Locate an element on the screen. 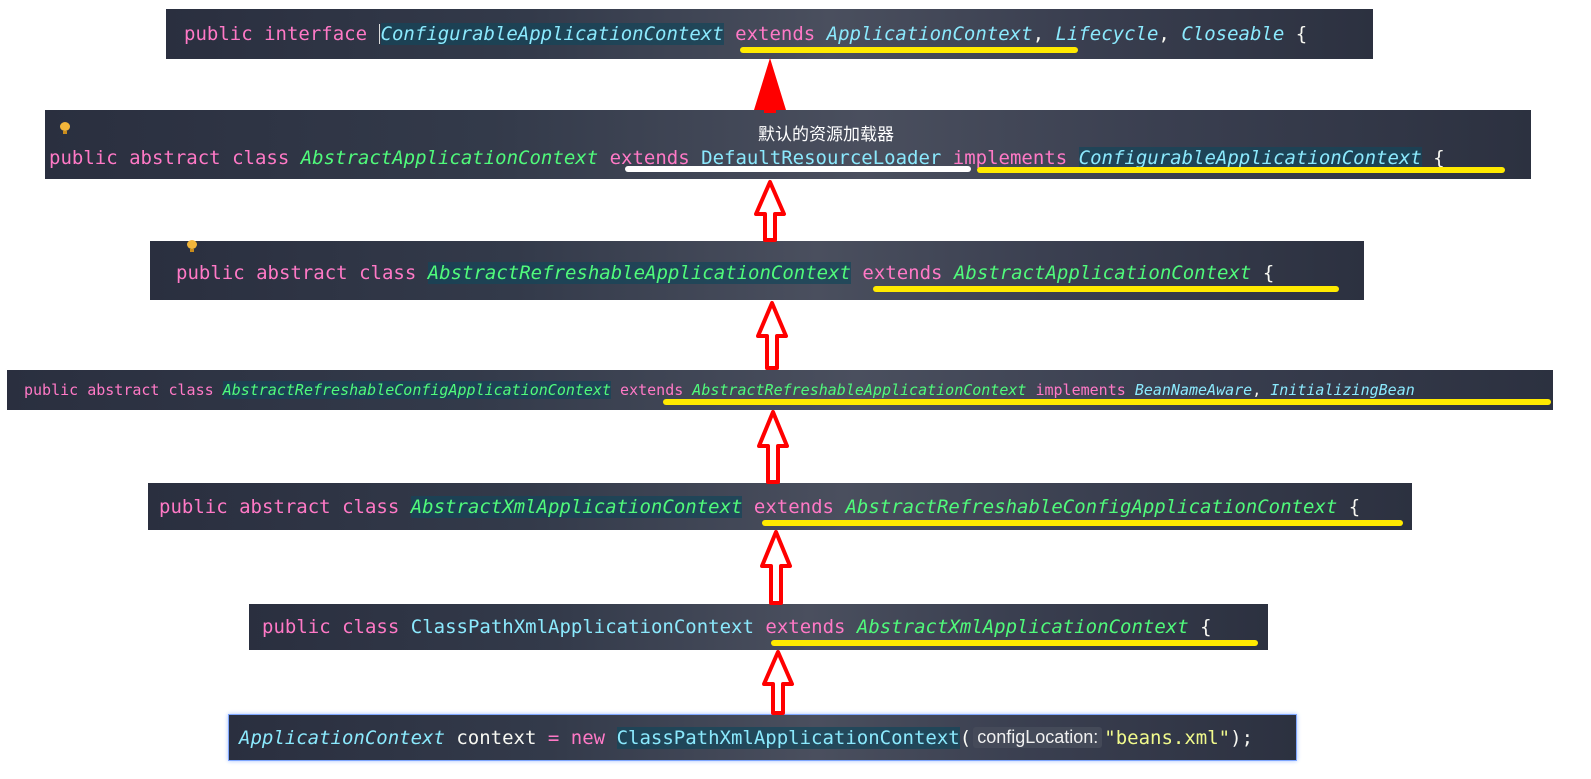 The width and height of the screenshot is (1591, 779). inheritance-arrows is located at coordinates (774, 386).